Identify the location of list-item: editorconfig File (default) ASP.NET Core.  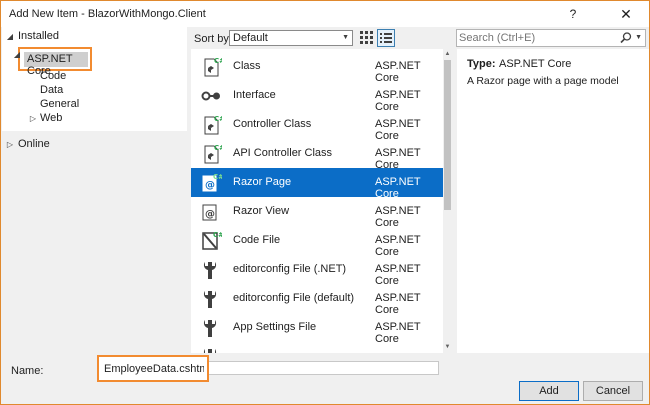
(317, 300).